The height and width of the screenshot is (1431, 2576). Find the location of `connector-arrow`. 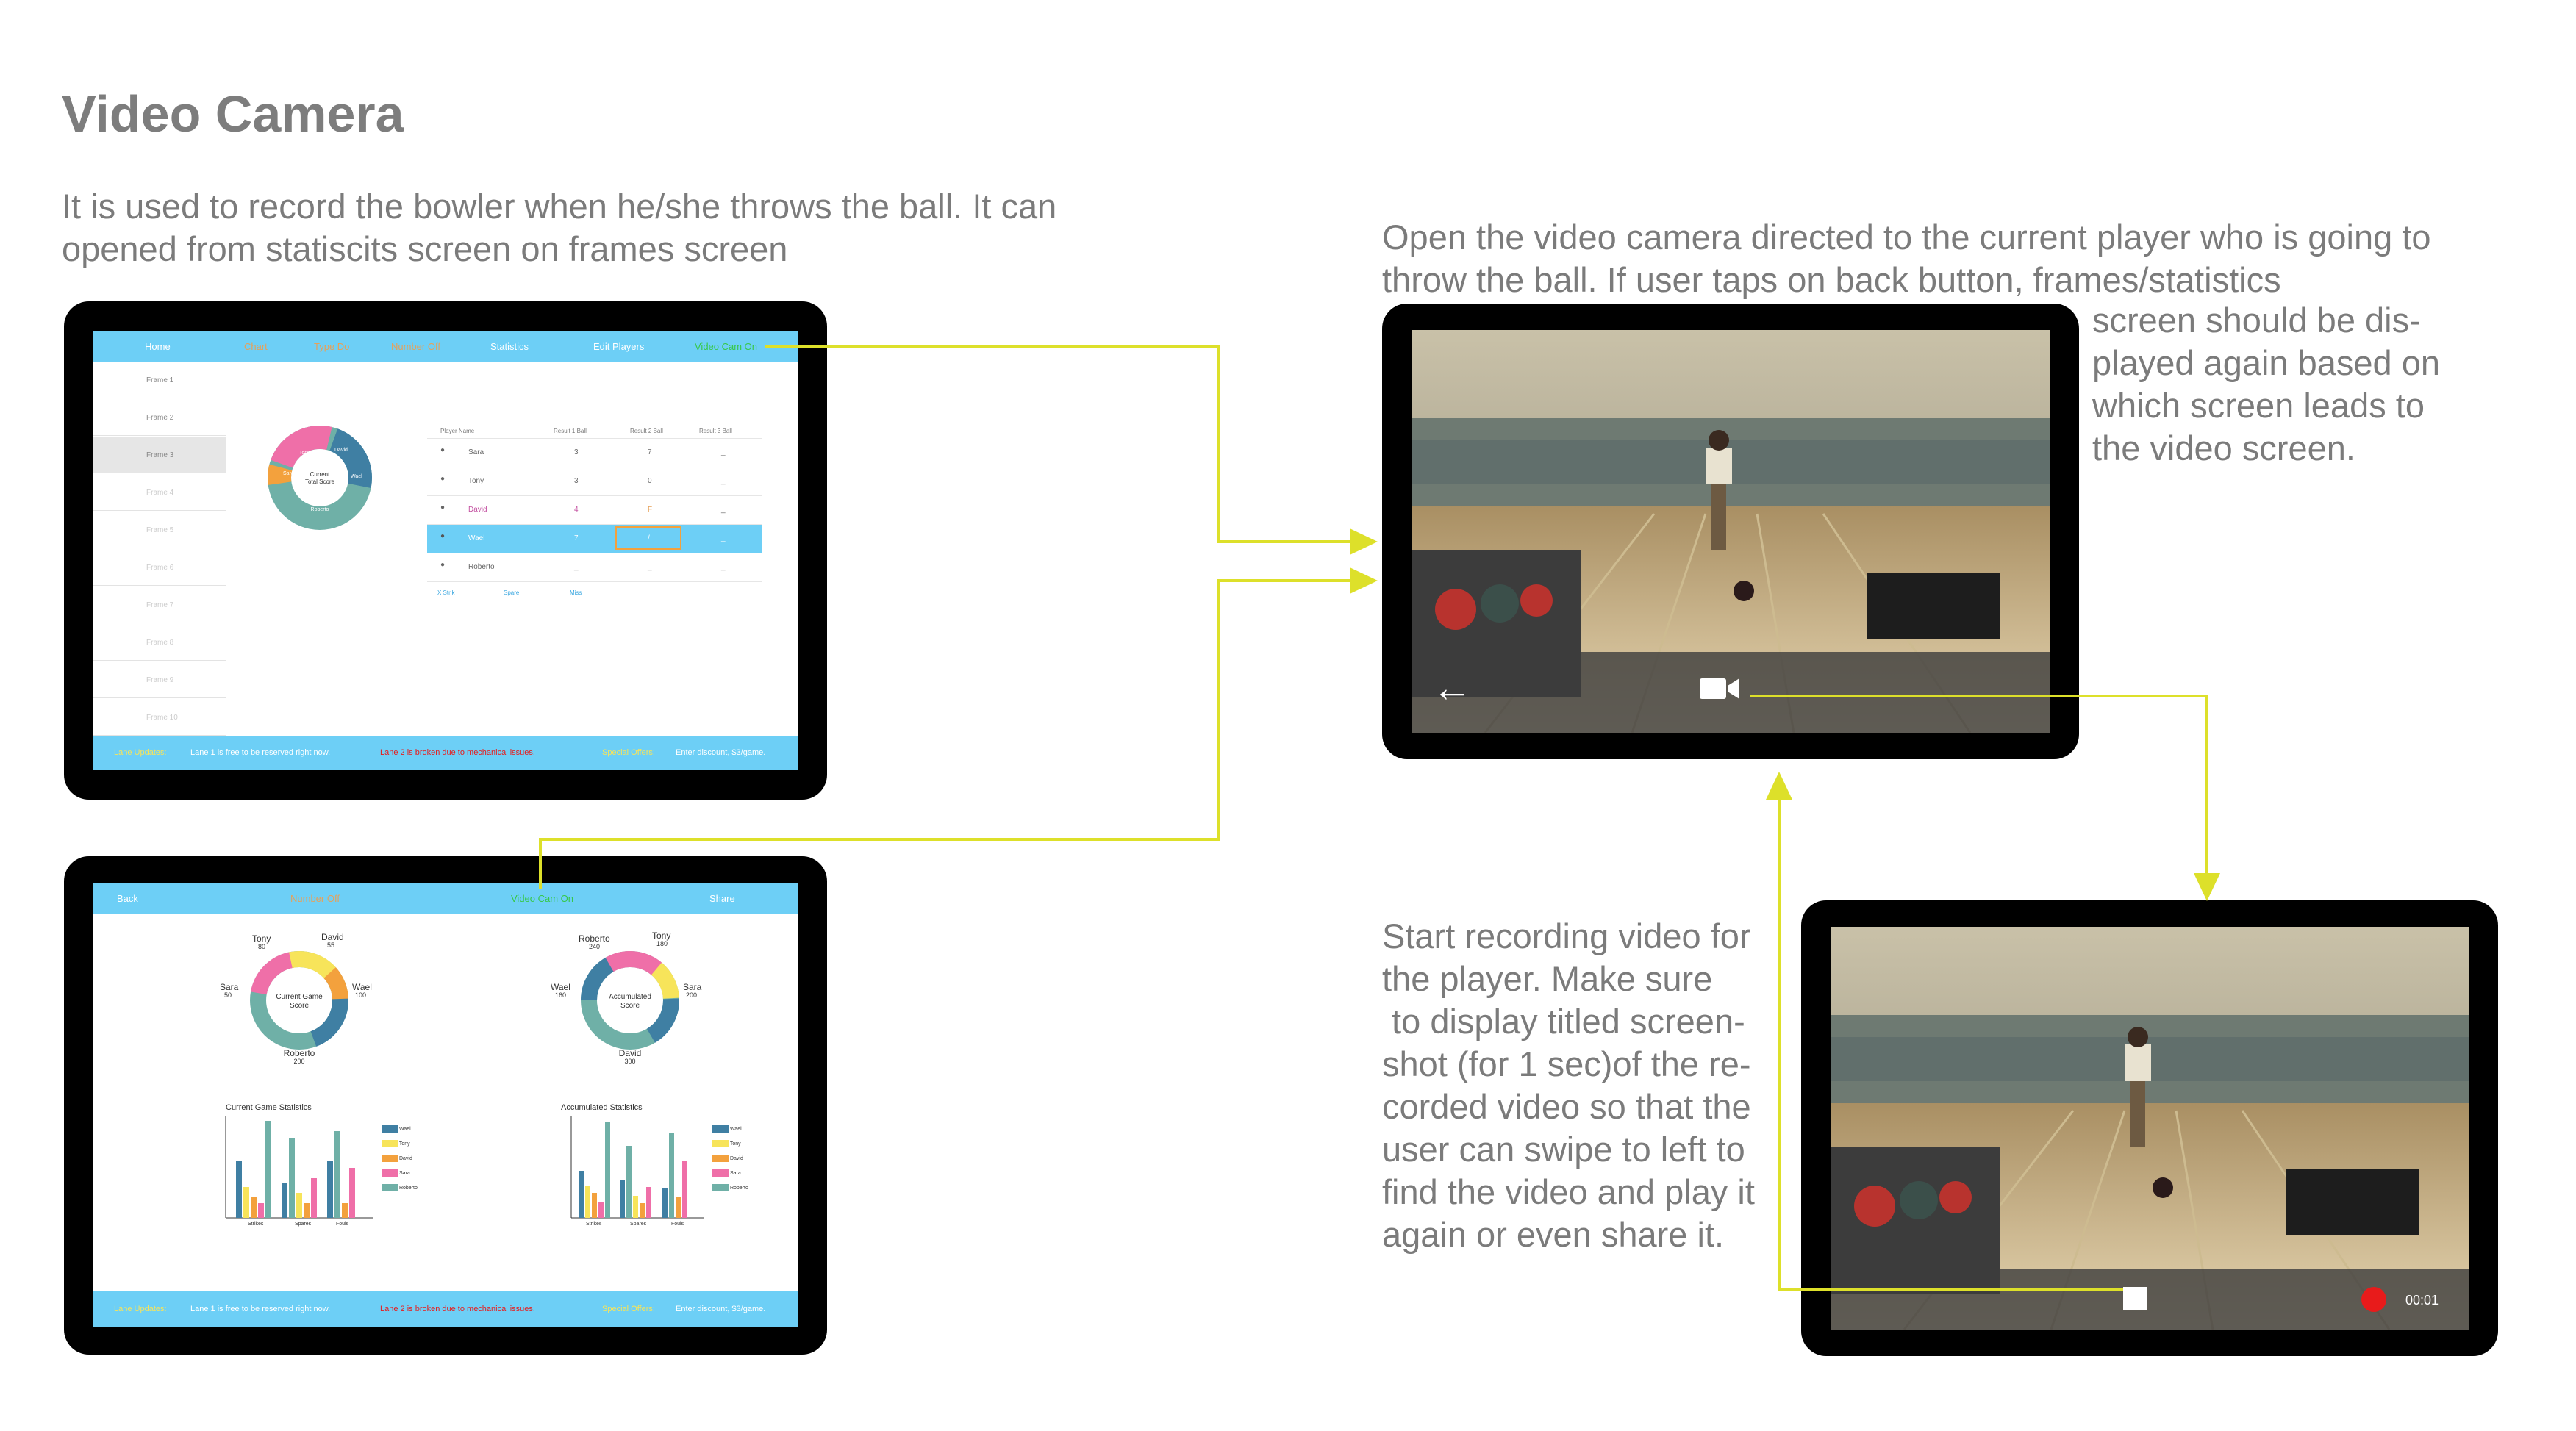

connector-arrow is located at coordinates (1779, 786).